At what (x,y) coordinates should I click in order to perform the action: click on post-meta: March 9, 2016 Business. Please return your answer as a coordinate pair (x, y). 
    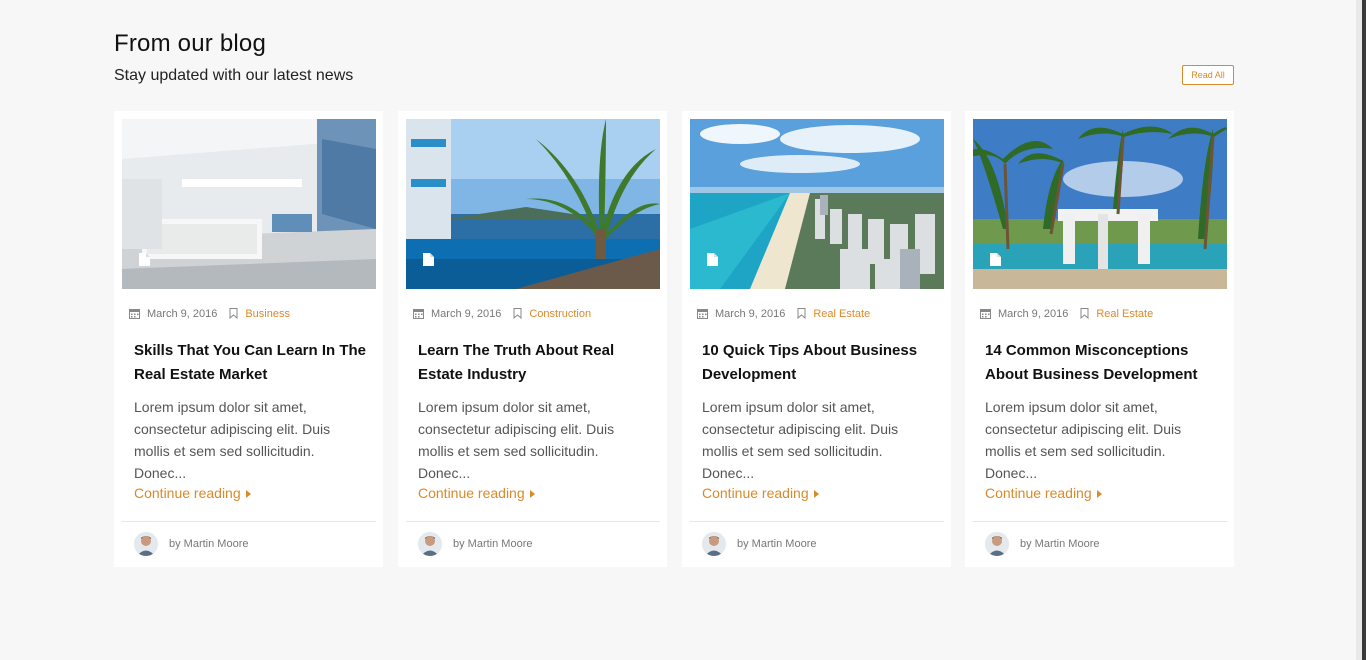
    Looking at the image, I should click on (209, 314).